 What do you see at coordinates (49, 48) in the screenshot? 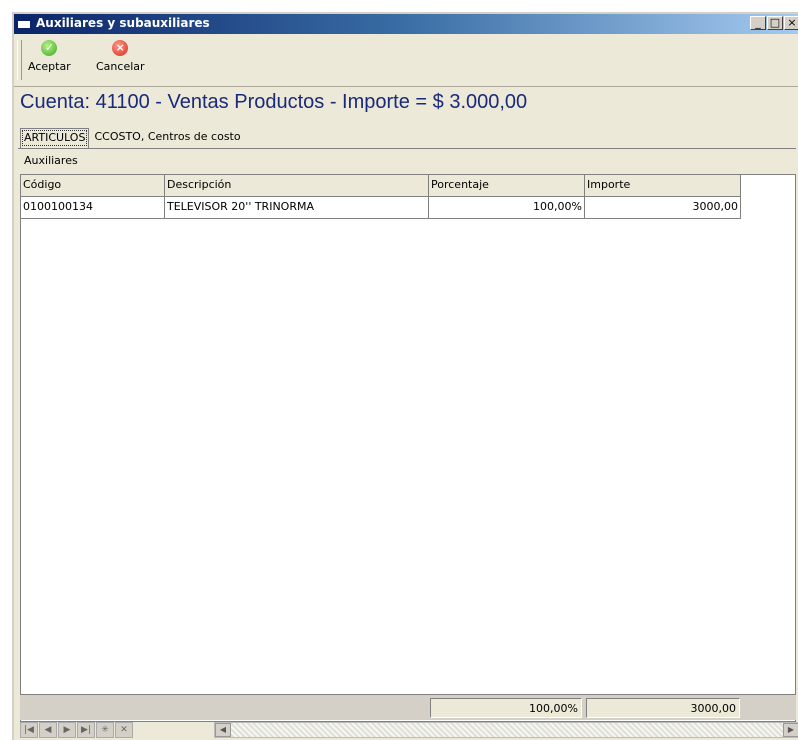
I see `check-circle-icon: ✓` at bounding box center [49, 48].